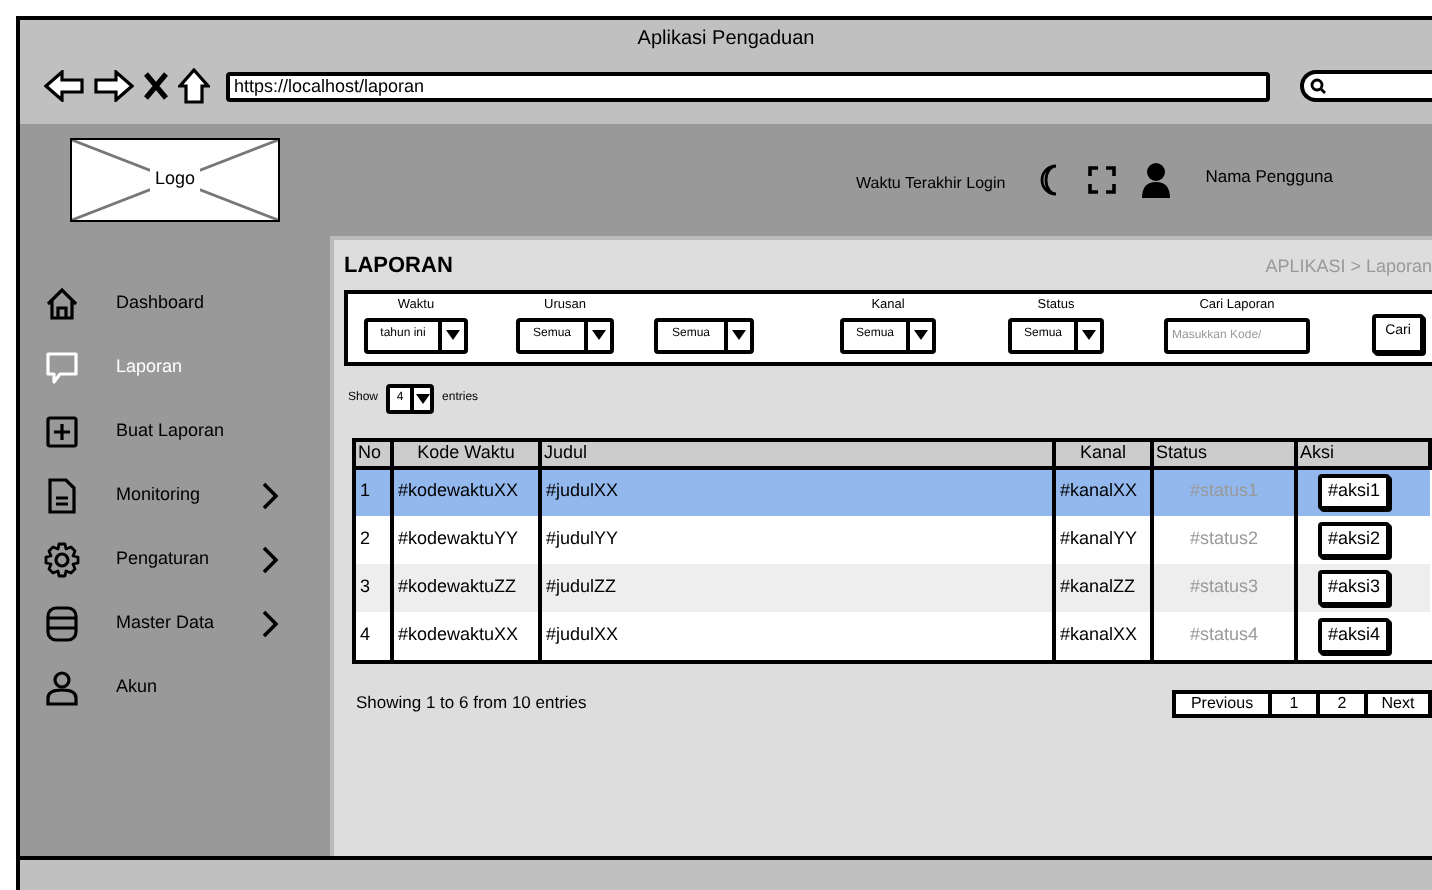  What do you see at coordinates (114, 86) in the screenshot?
I see `forward-icon` at bounding box center [114, 86].